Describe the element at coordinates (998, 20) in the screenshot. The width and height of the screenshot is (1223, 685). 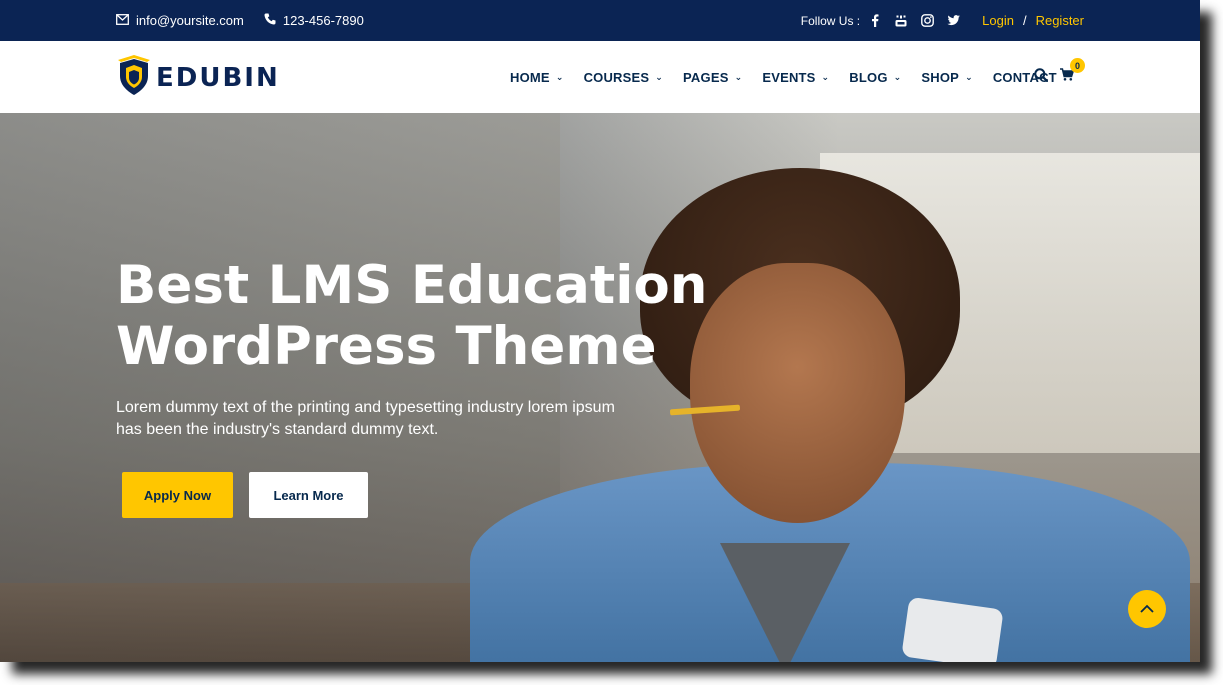
I see `login-link: Login` at that location.